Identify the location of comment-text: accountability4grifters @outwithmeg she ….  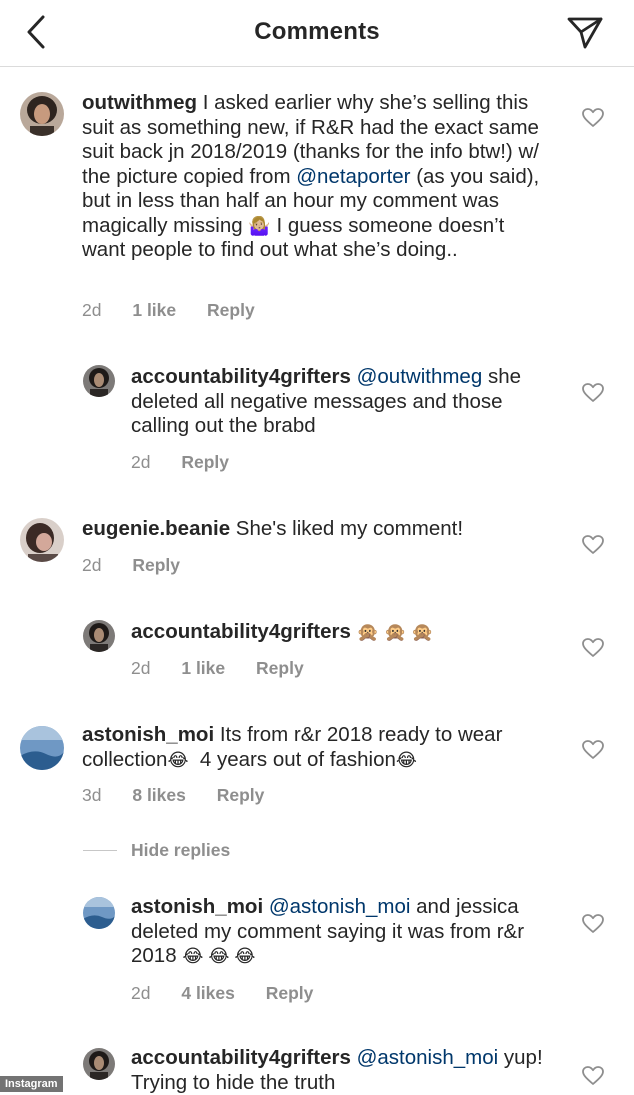
(329, 401).